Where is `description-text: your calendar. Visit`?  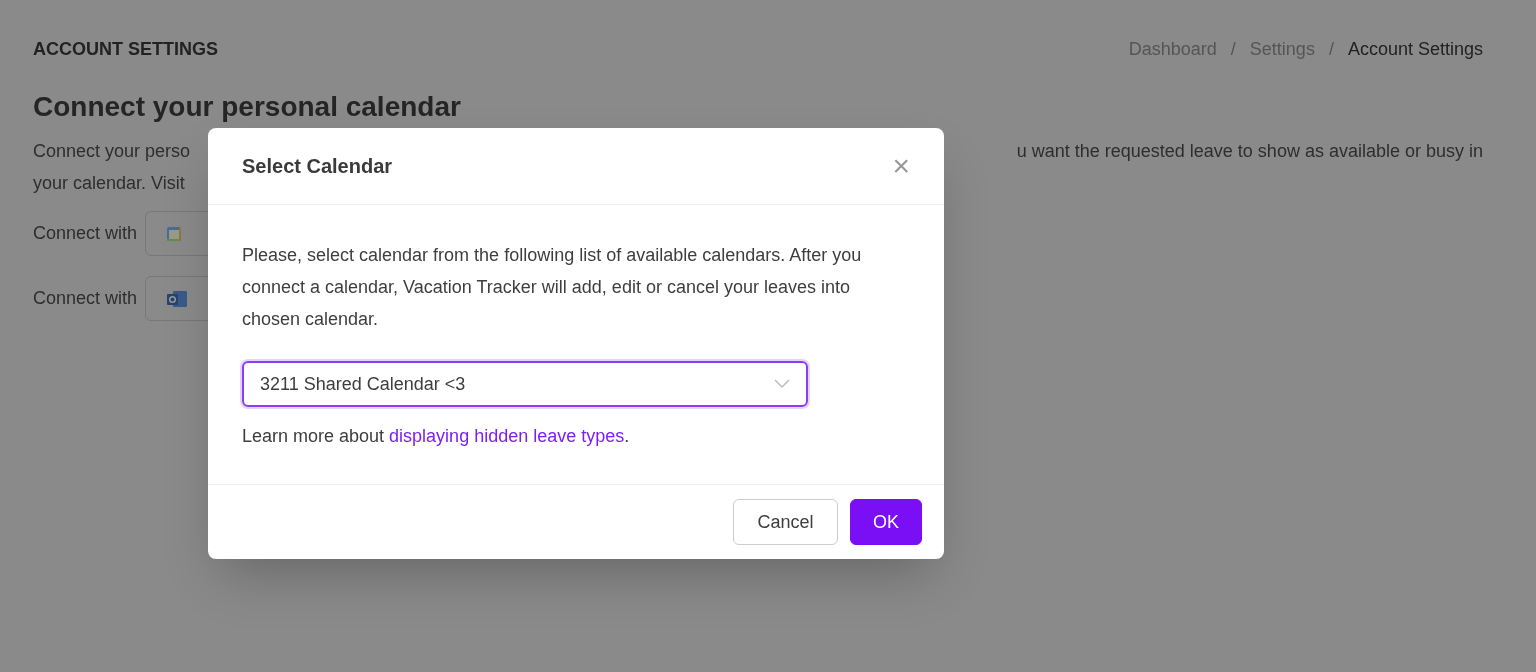 description-text: your calendar. Visit is located at coordinates (109, 183).